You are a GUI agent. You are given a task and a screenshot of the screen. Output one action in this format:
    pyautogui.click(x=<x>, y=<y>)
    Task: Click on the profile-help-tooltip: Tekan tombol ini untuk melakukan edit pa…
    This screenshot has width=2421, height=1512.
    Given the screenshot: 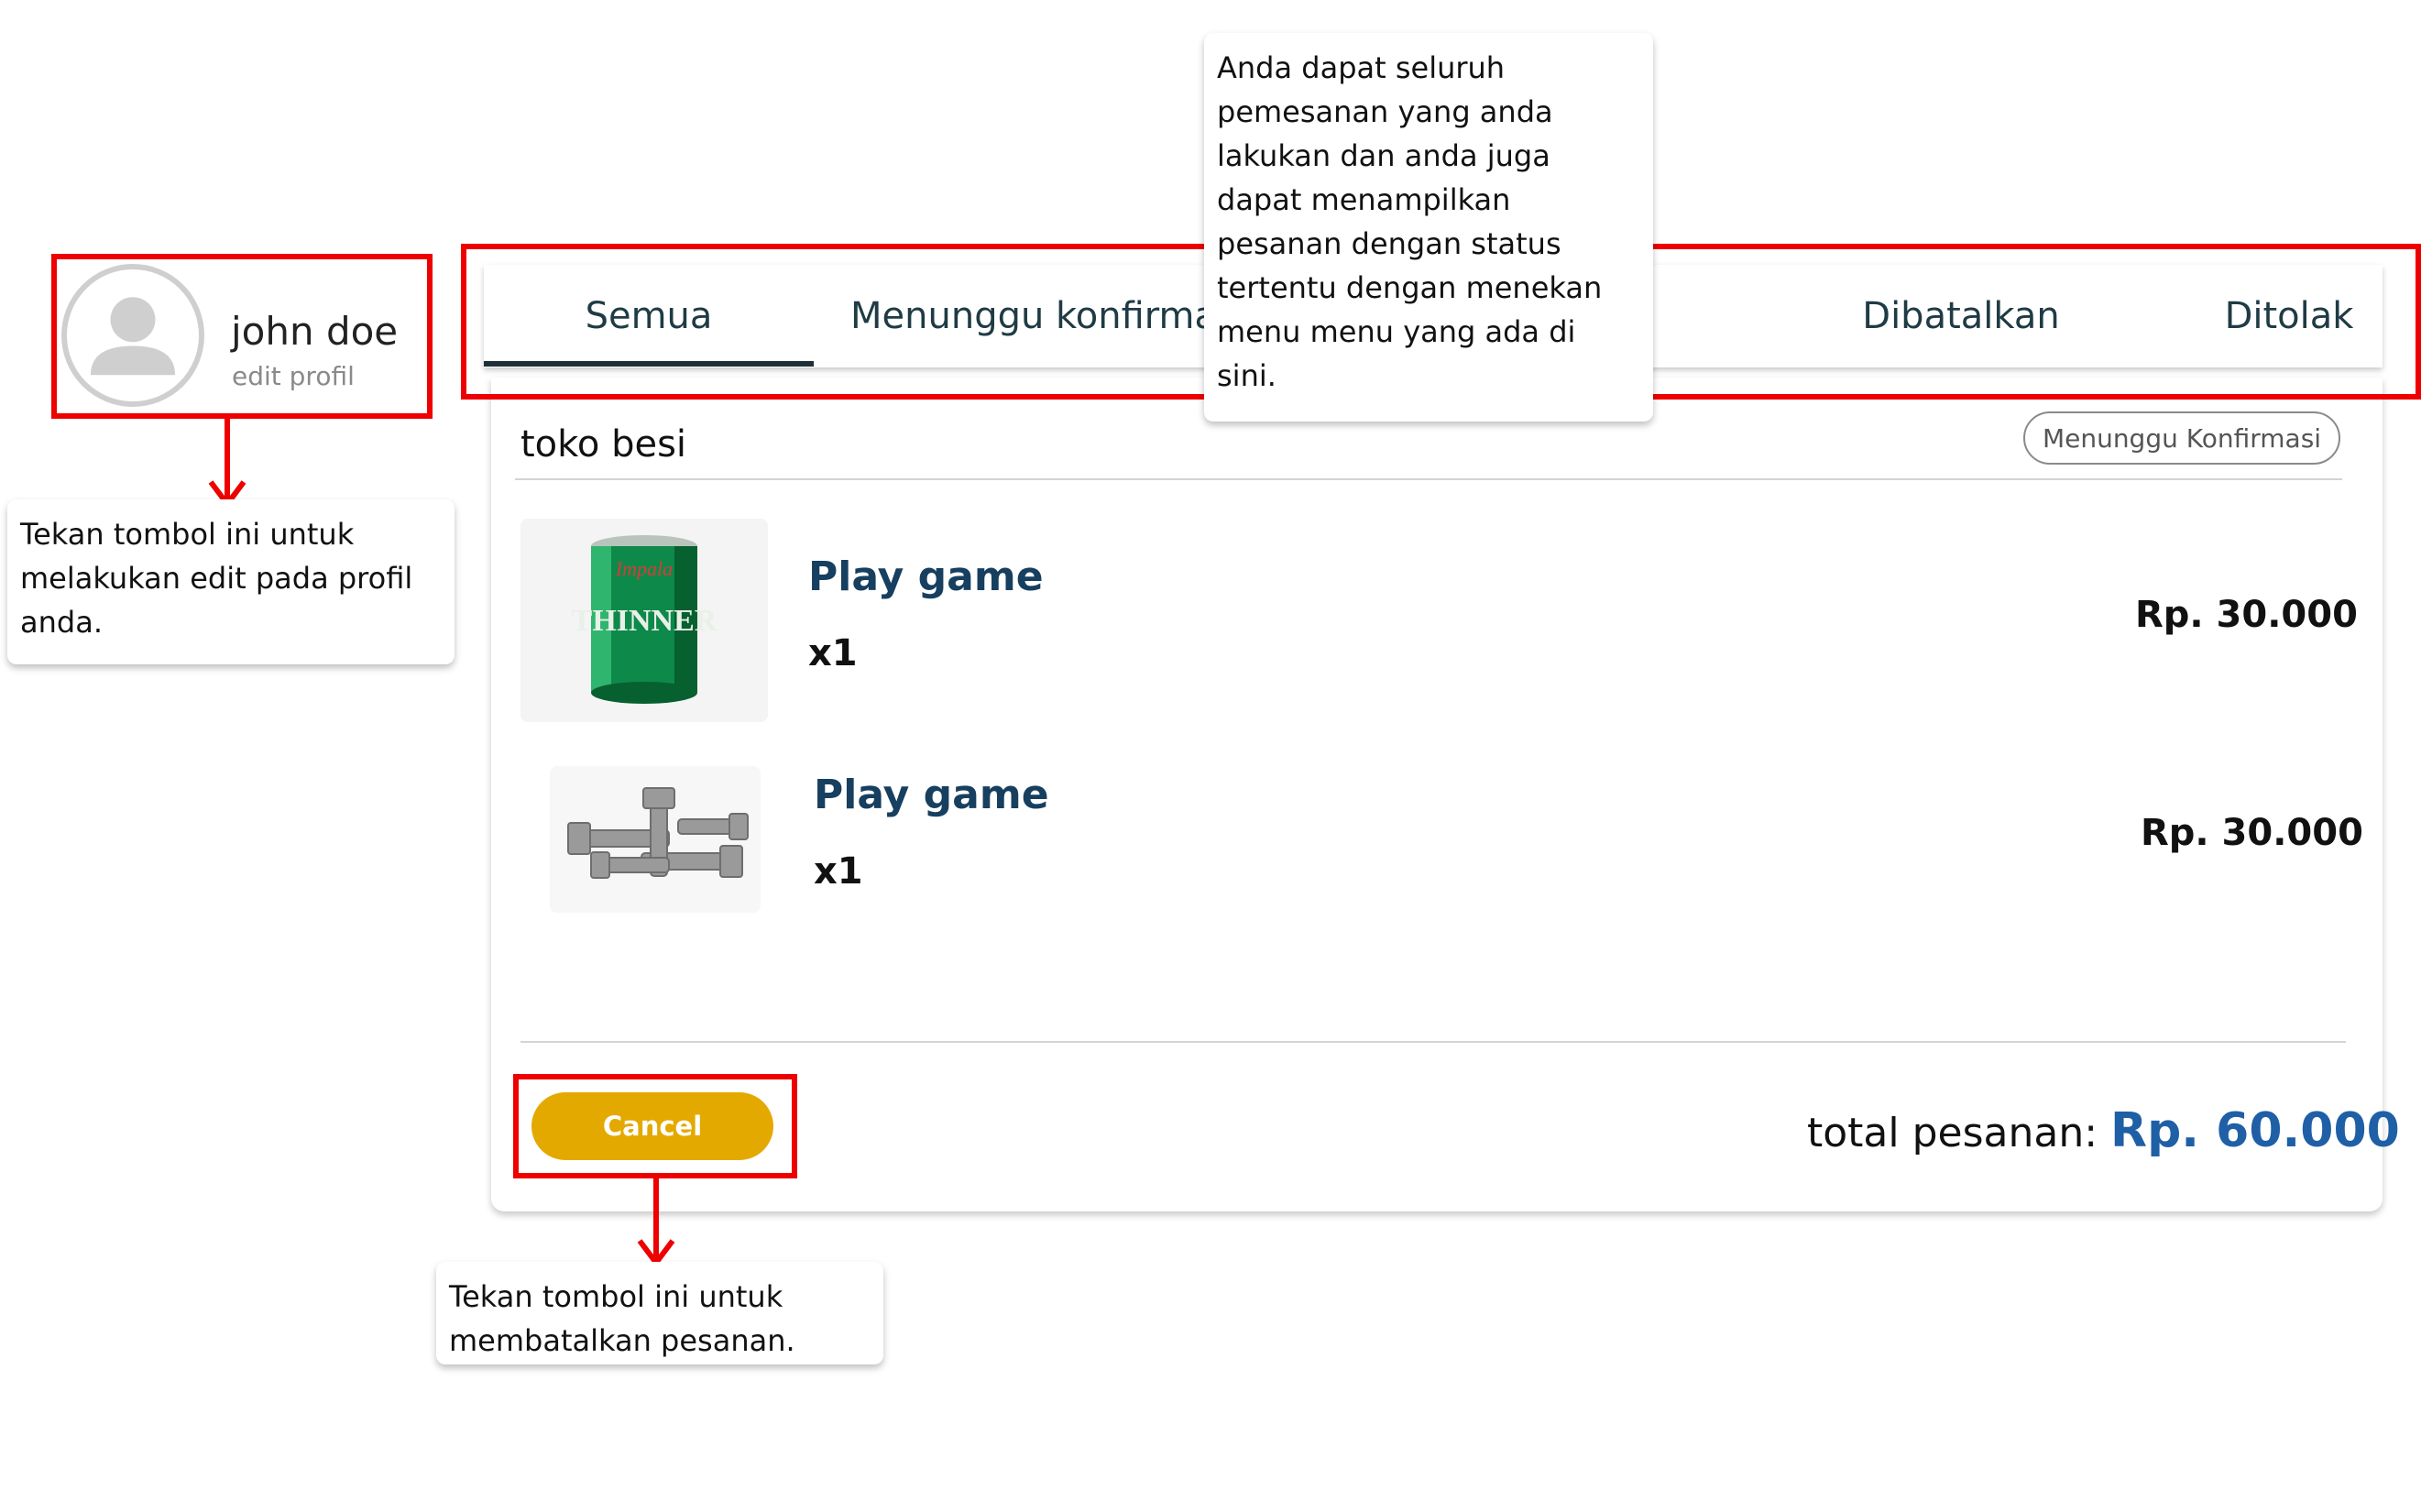 What is the action you would take?
    pyautogui.click(x=231, y=581)
    